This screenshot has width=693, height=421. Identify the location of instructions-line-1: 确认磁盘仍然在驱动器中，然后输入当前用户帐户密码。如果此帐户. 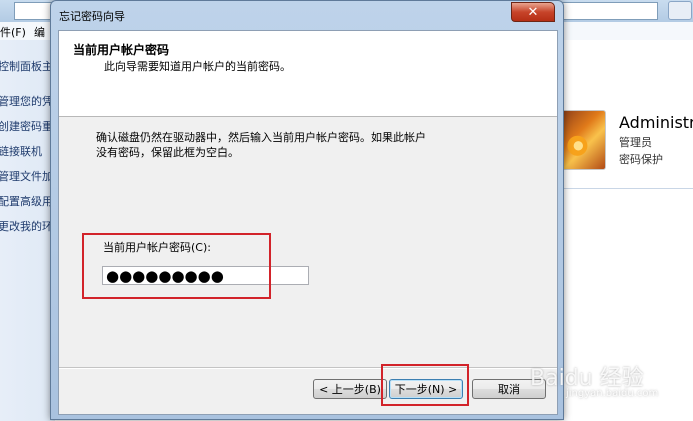
(261, 137).